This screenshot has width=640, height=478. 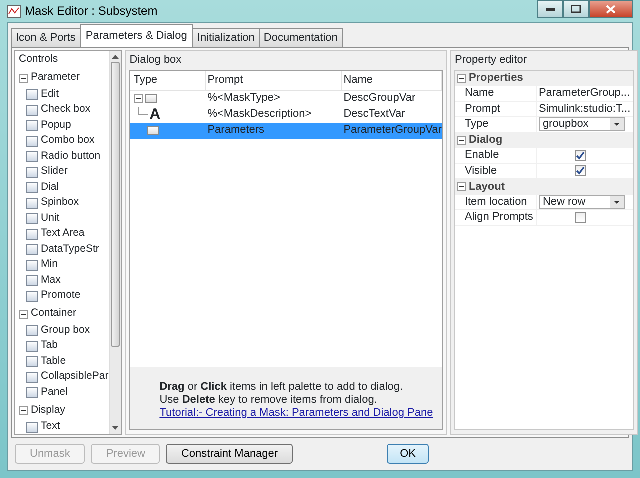 I want to click on table-row: Parameters ParameterGroupVar, so click(x=286, y=130).